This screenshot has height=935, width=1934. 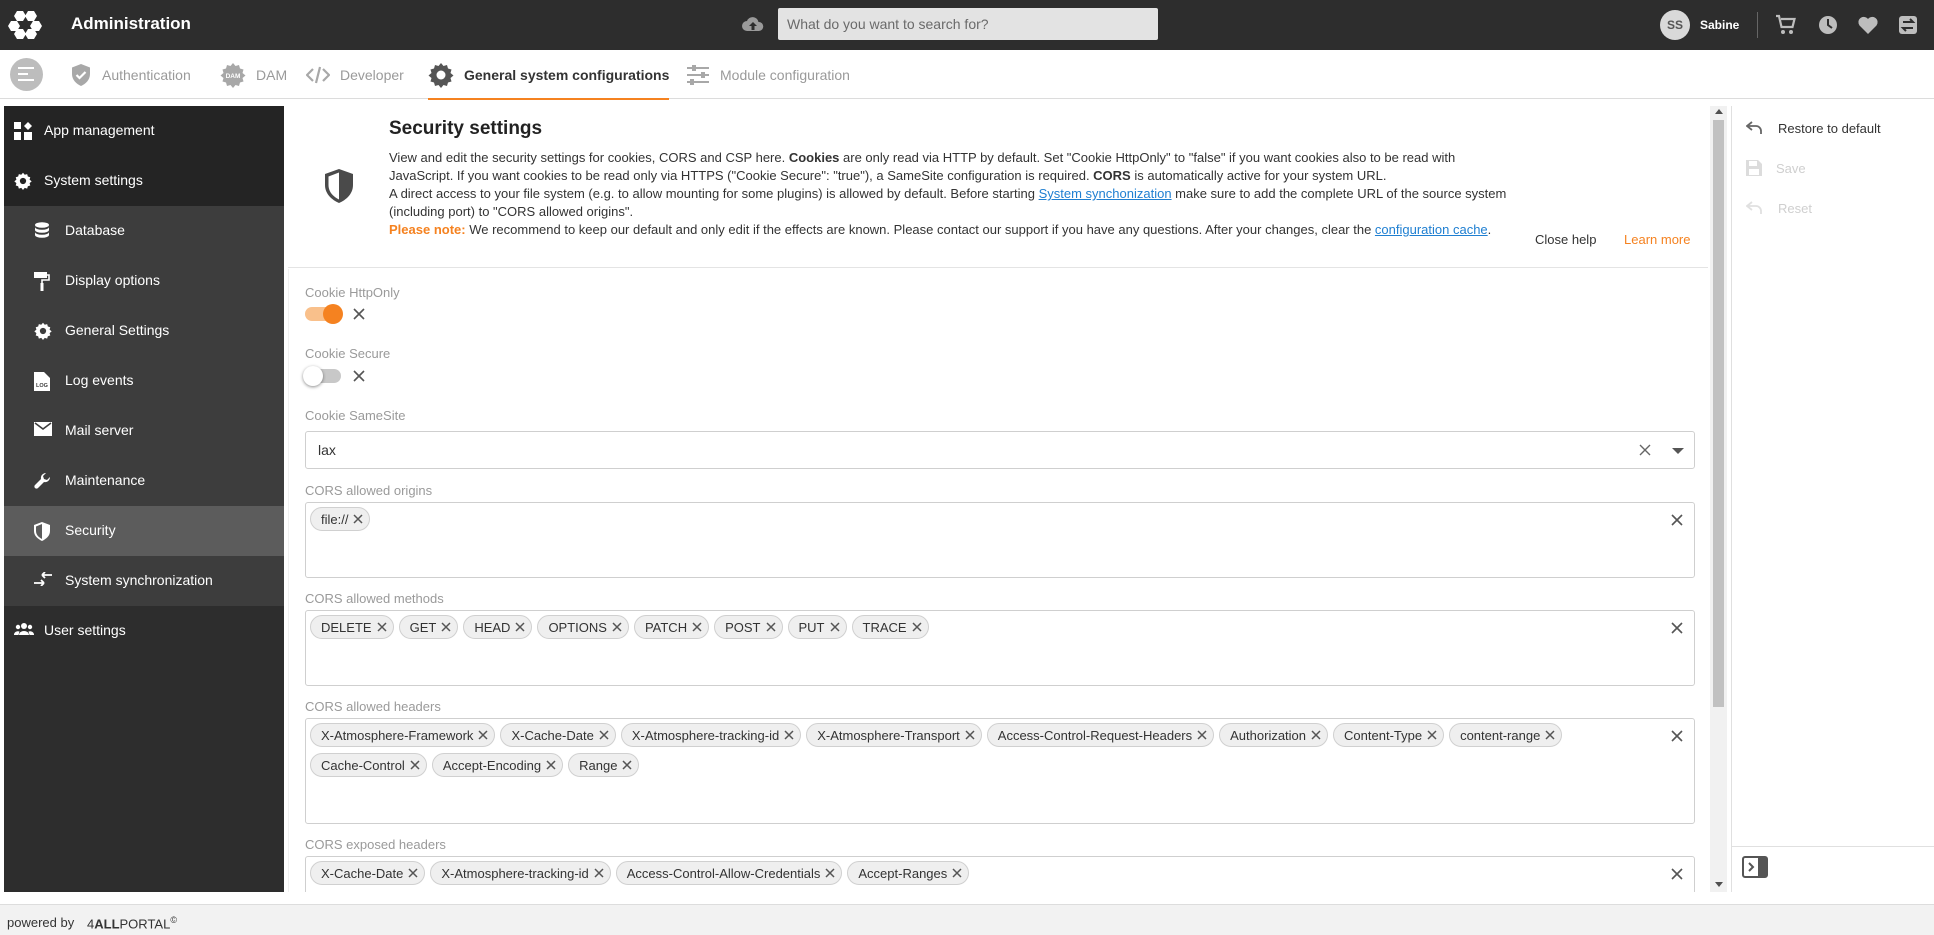 What do you see at coordinates (583, 627) in the screenshot?
I see `chip: OPTIONS` at bounding box center [583, 627].